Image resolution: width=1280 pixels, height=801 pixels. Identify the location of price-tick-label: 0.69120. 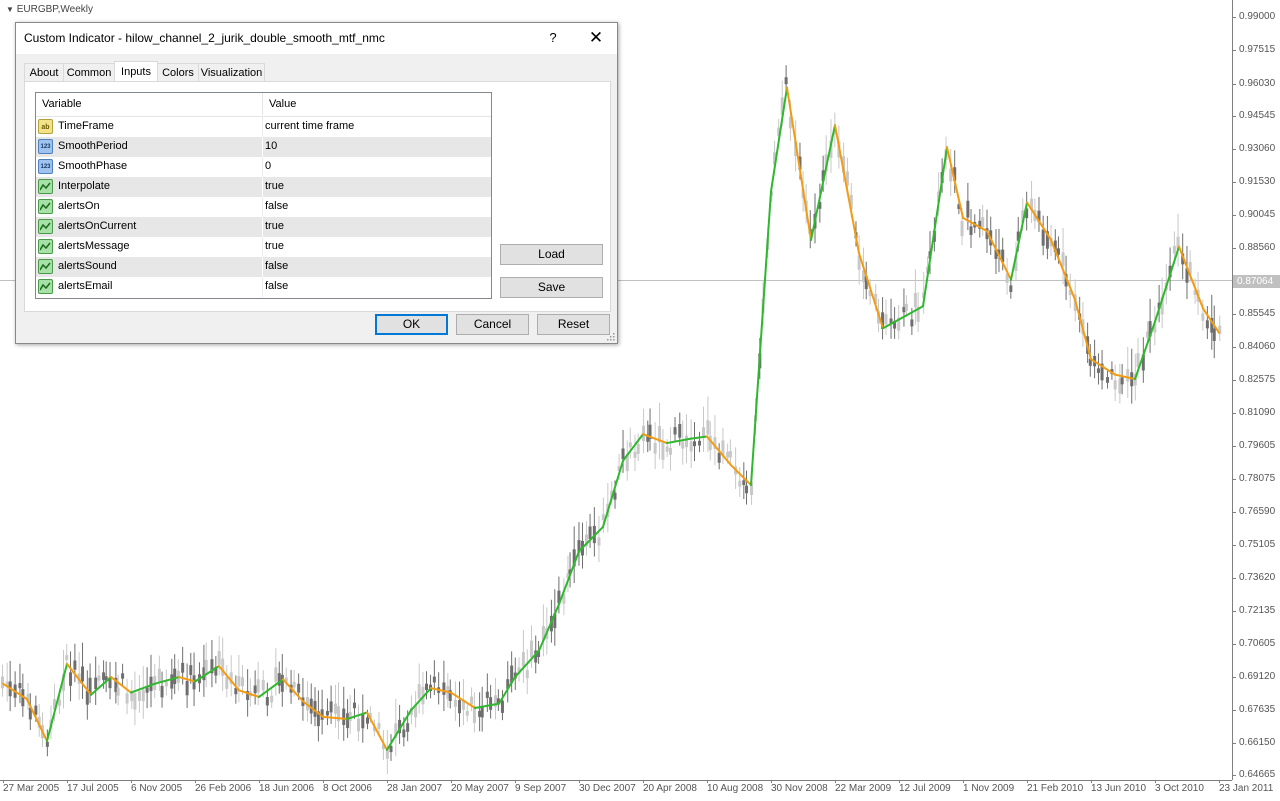
(1254, 676).